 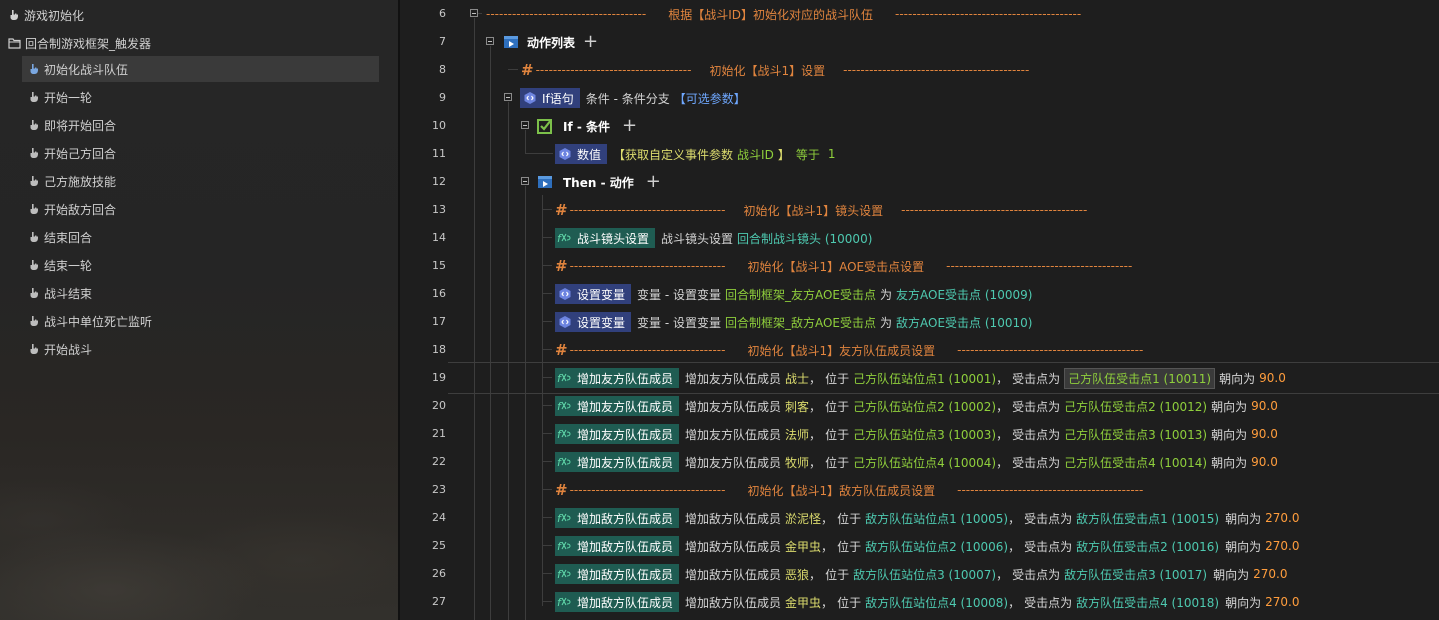 What do you see at coordinates (1147, 602) in the screenshot?
I see `hit-point-arg: 敌方队伍受击点4 (10018)` at bounding box center [1147, 602].